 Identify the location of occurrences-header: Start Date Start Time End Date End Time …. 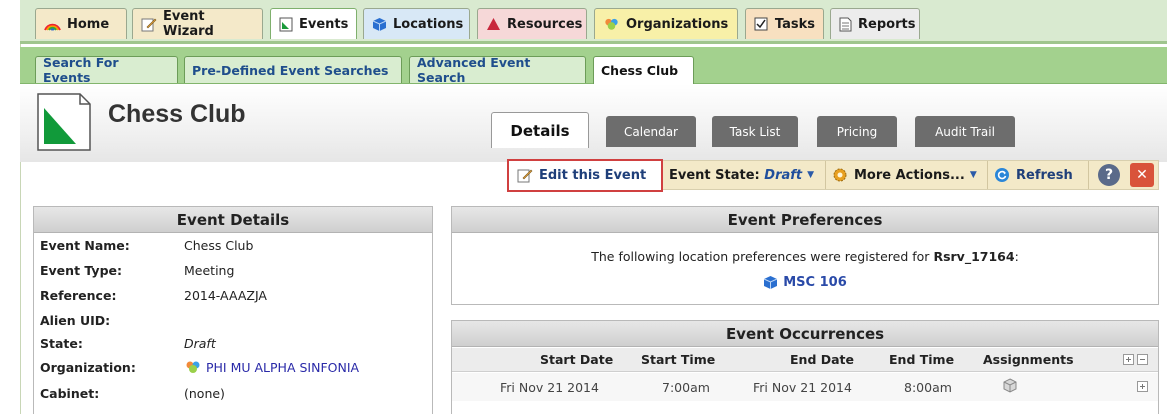
(805, 360).